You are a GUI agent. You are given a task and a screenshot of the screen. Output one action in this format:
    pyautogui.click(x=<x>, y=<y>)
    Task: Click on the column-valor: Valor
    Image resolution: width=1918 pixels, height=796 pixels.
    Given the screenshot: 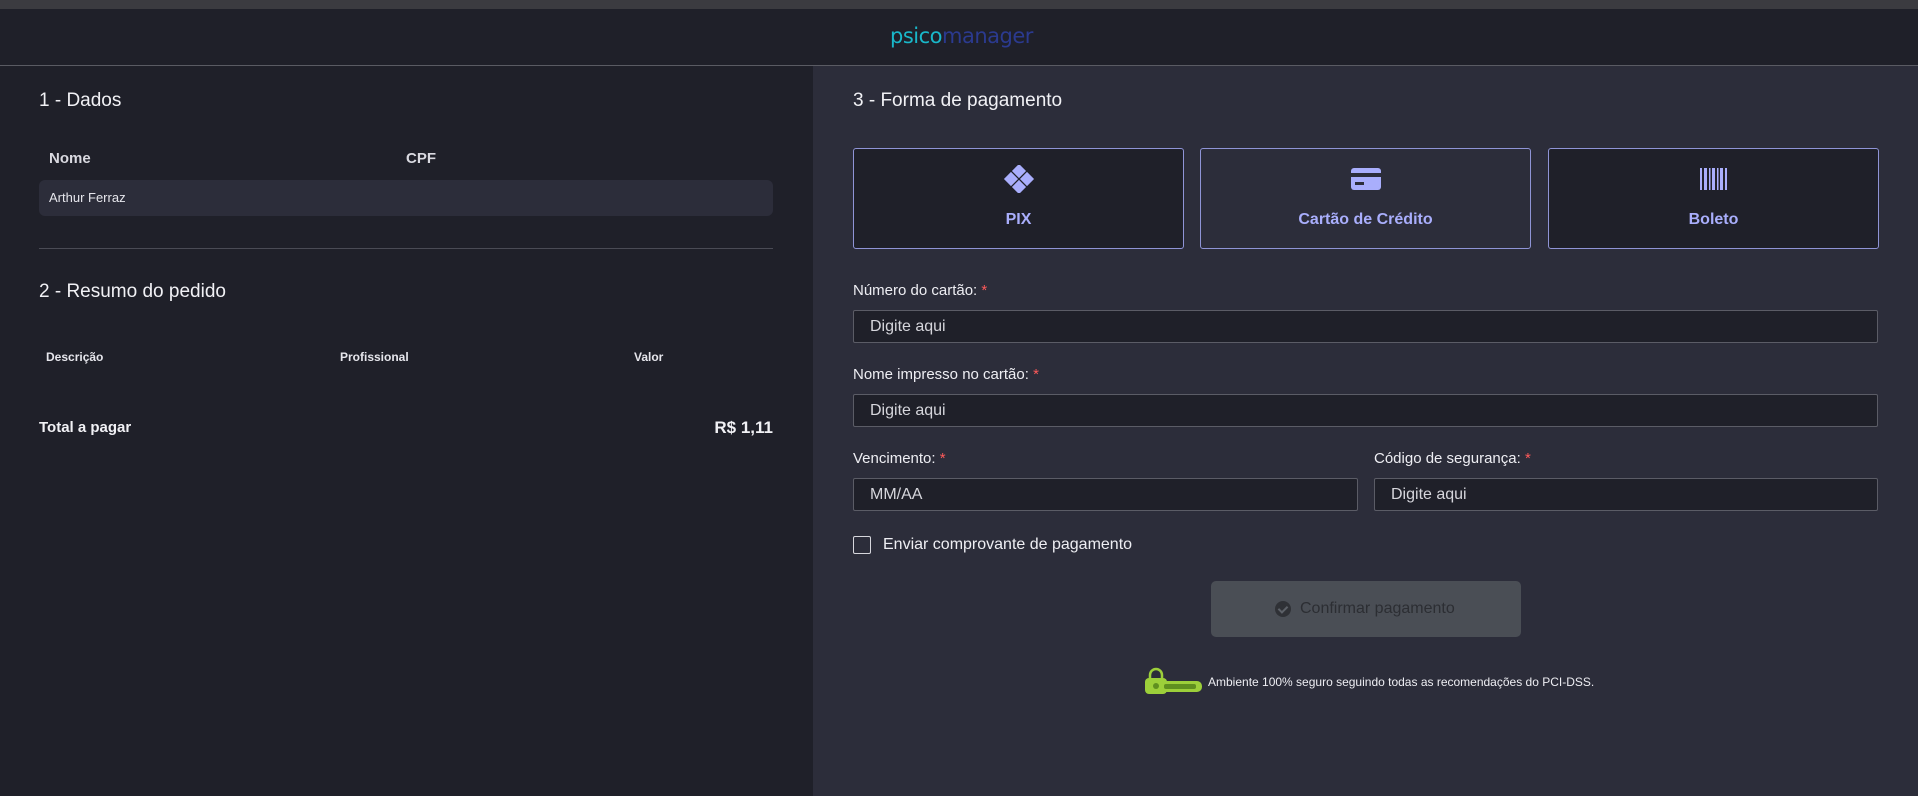 What is the action you would take?
    pyautogui.click(x=649, y=357)
    